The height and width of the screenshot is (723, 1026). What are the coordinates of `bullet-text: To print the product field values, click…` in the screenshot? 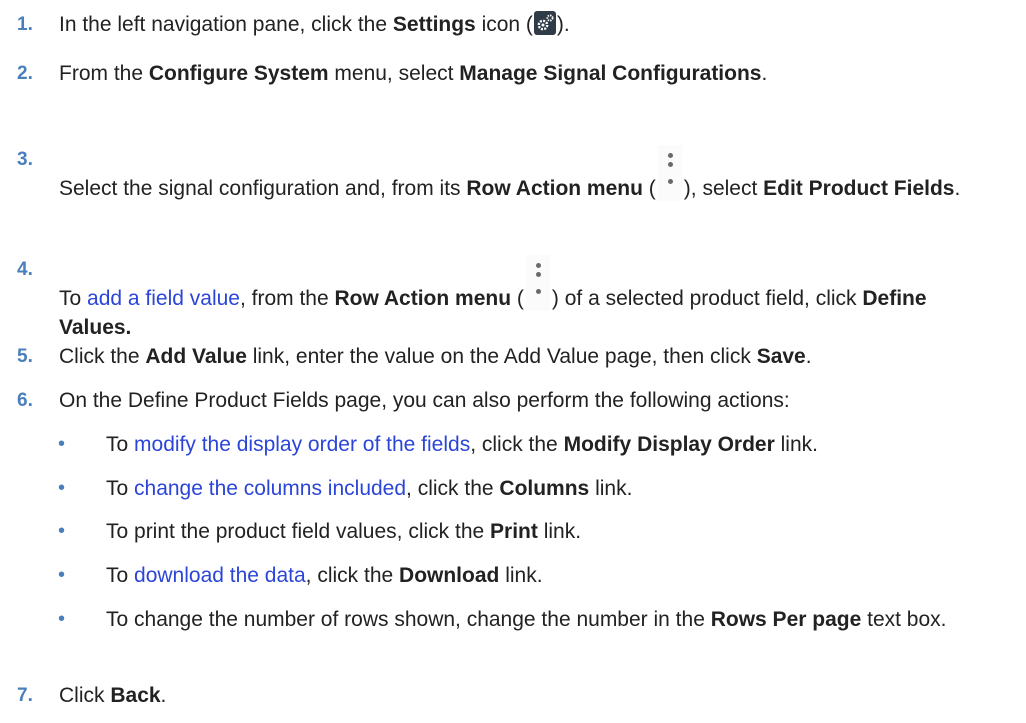 It's located at (344, 531).